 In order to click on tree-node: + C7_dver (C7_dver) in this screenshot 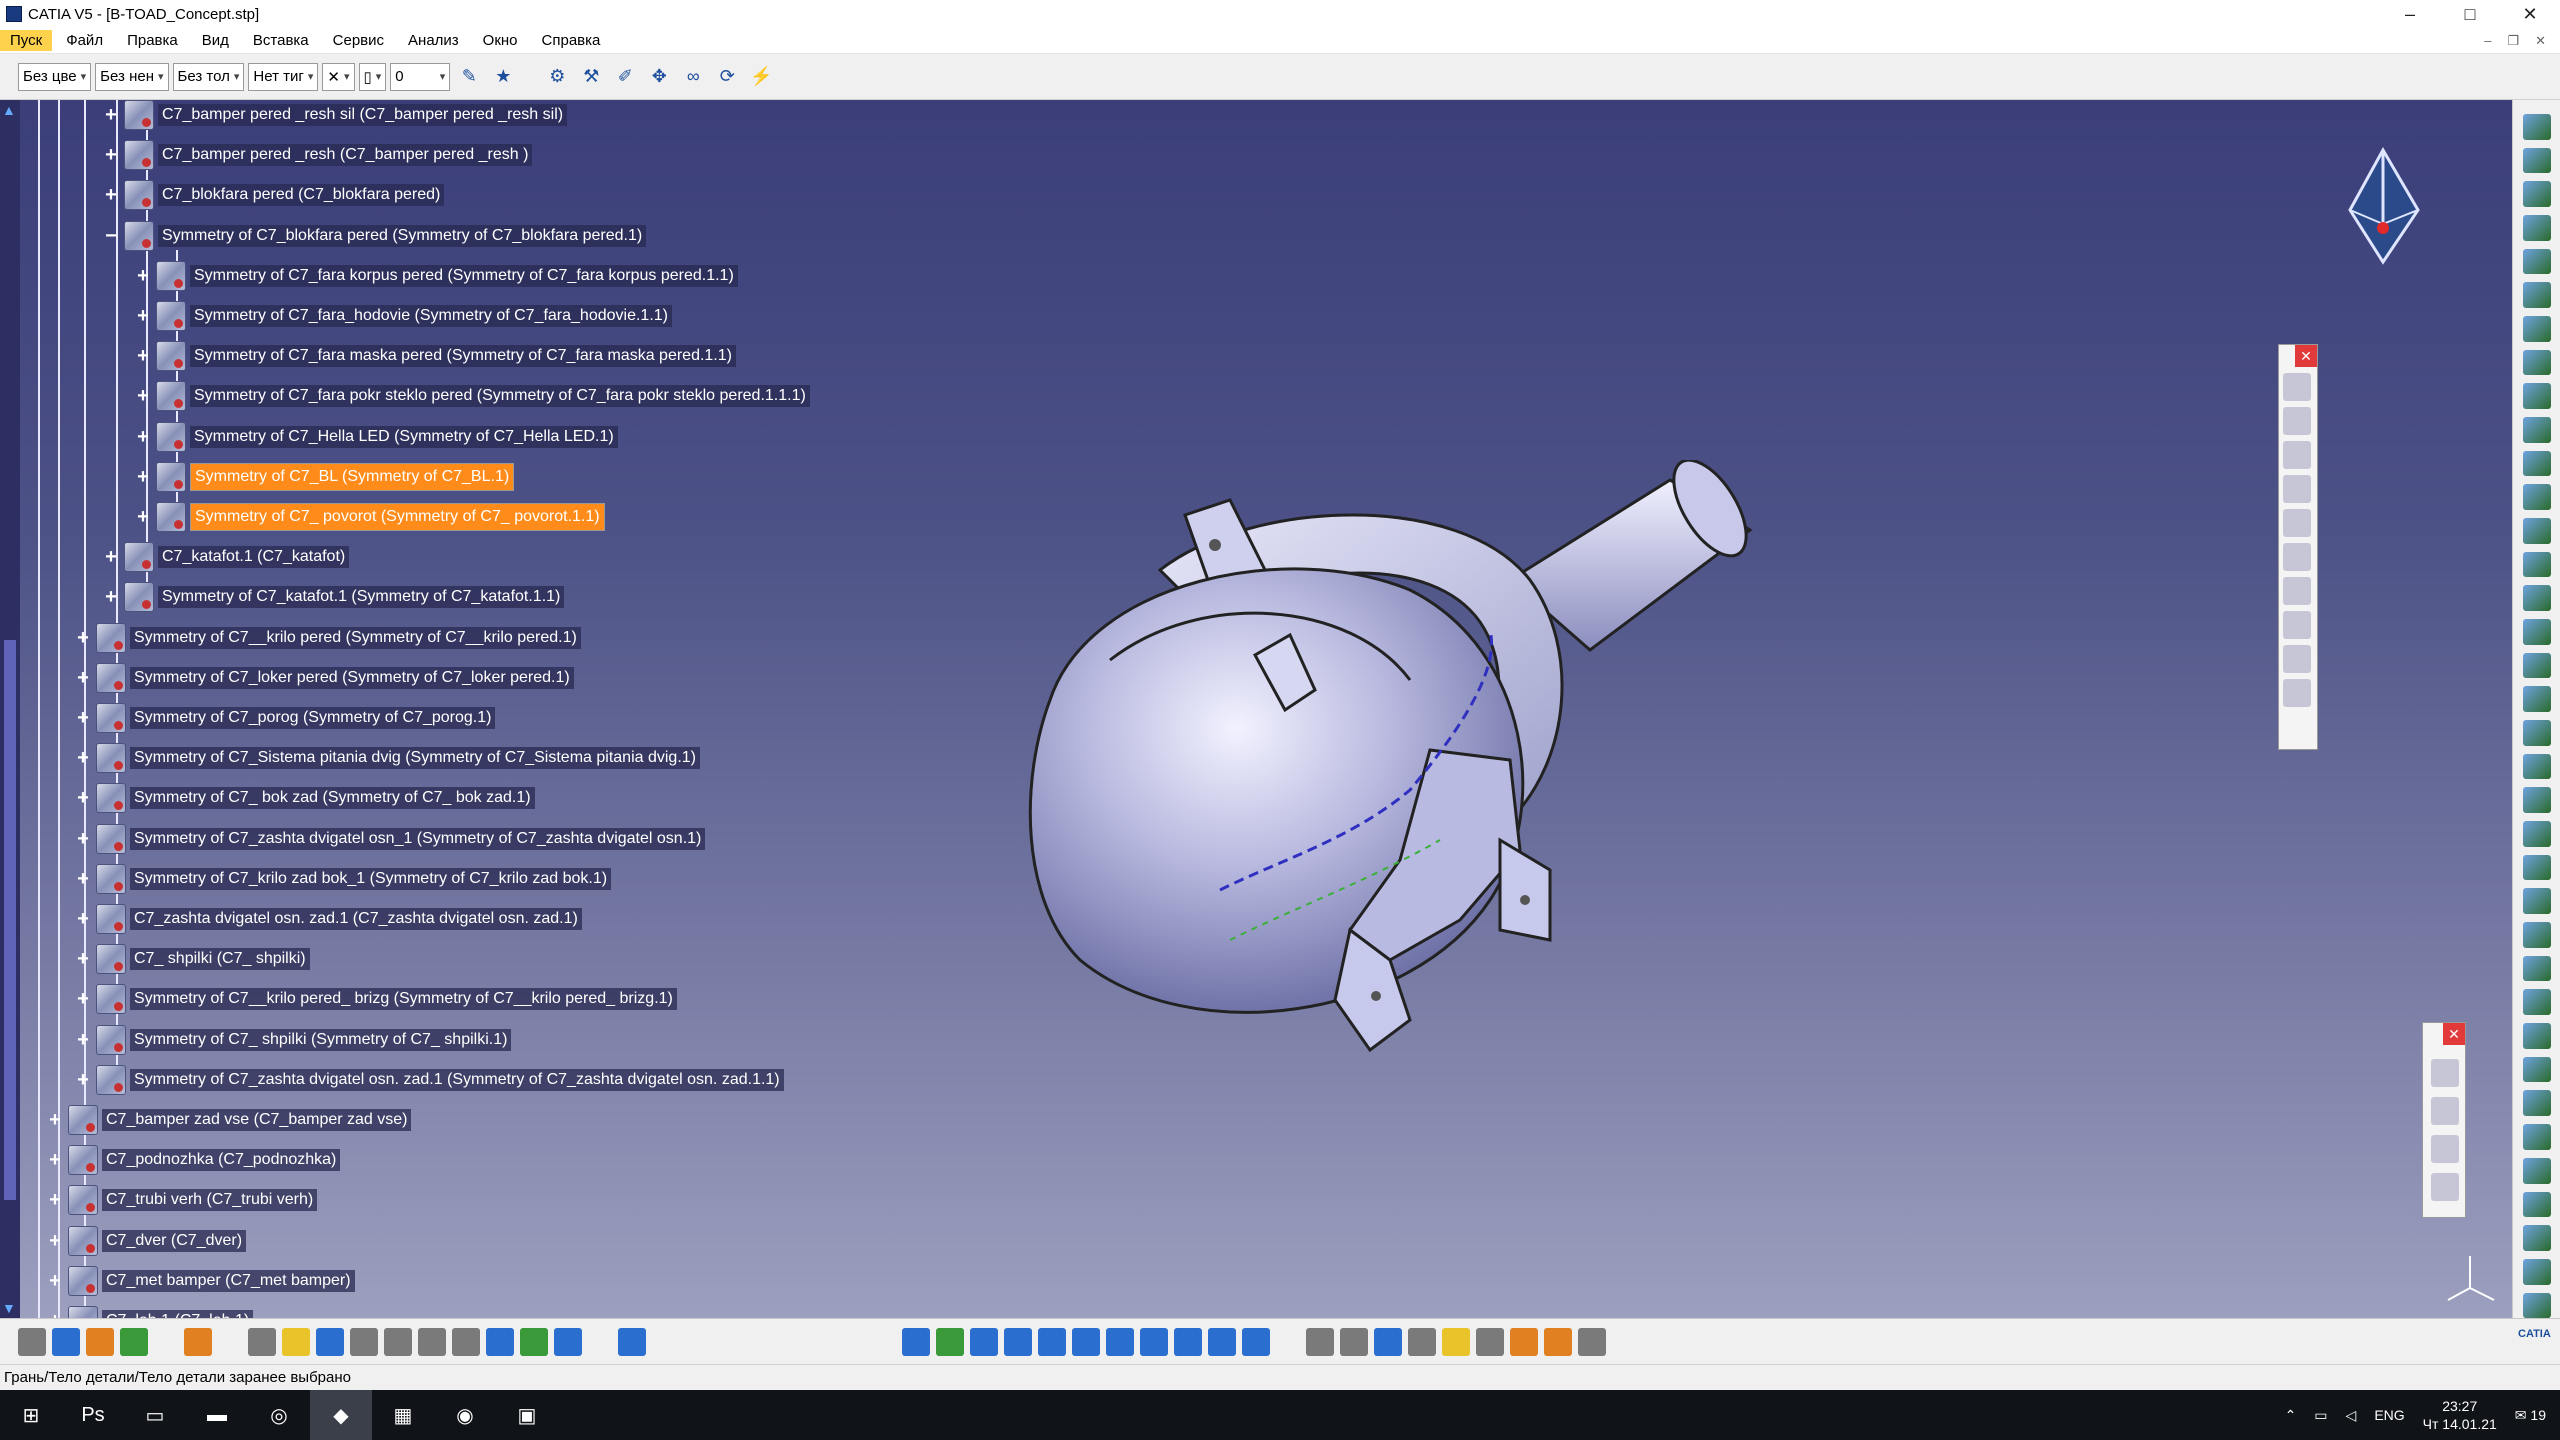, I will do `click(146, 1241)`.